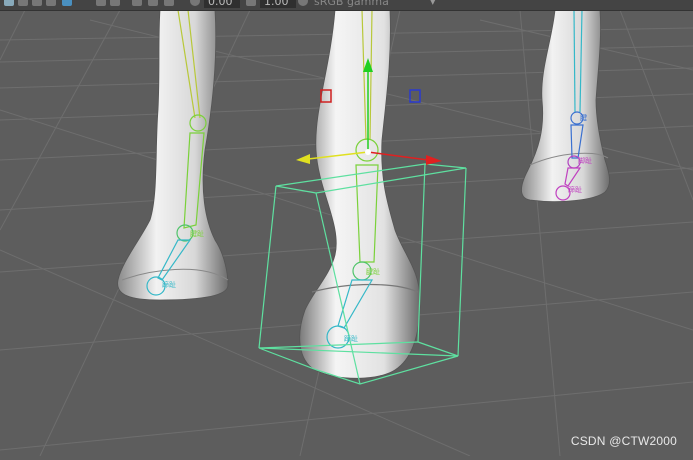 The height and width of the screenshot is (460, 693). I want to click on bone-label-center-low: 蹄趾, so click(351, 338).